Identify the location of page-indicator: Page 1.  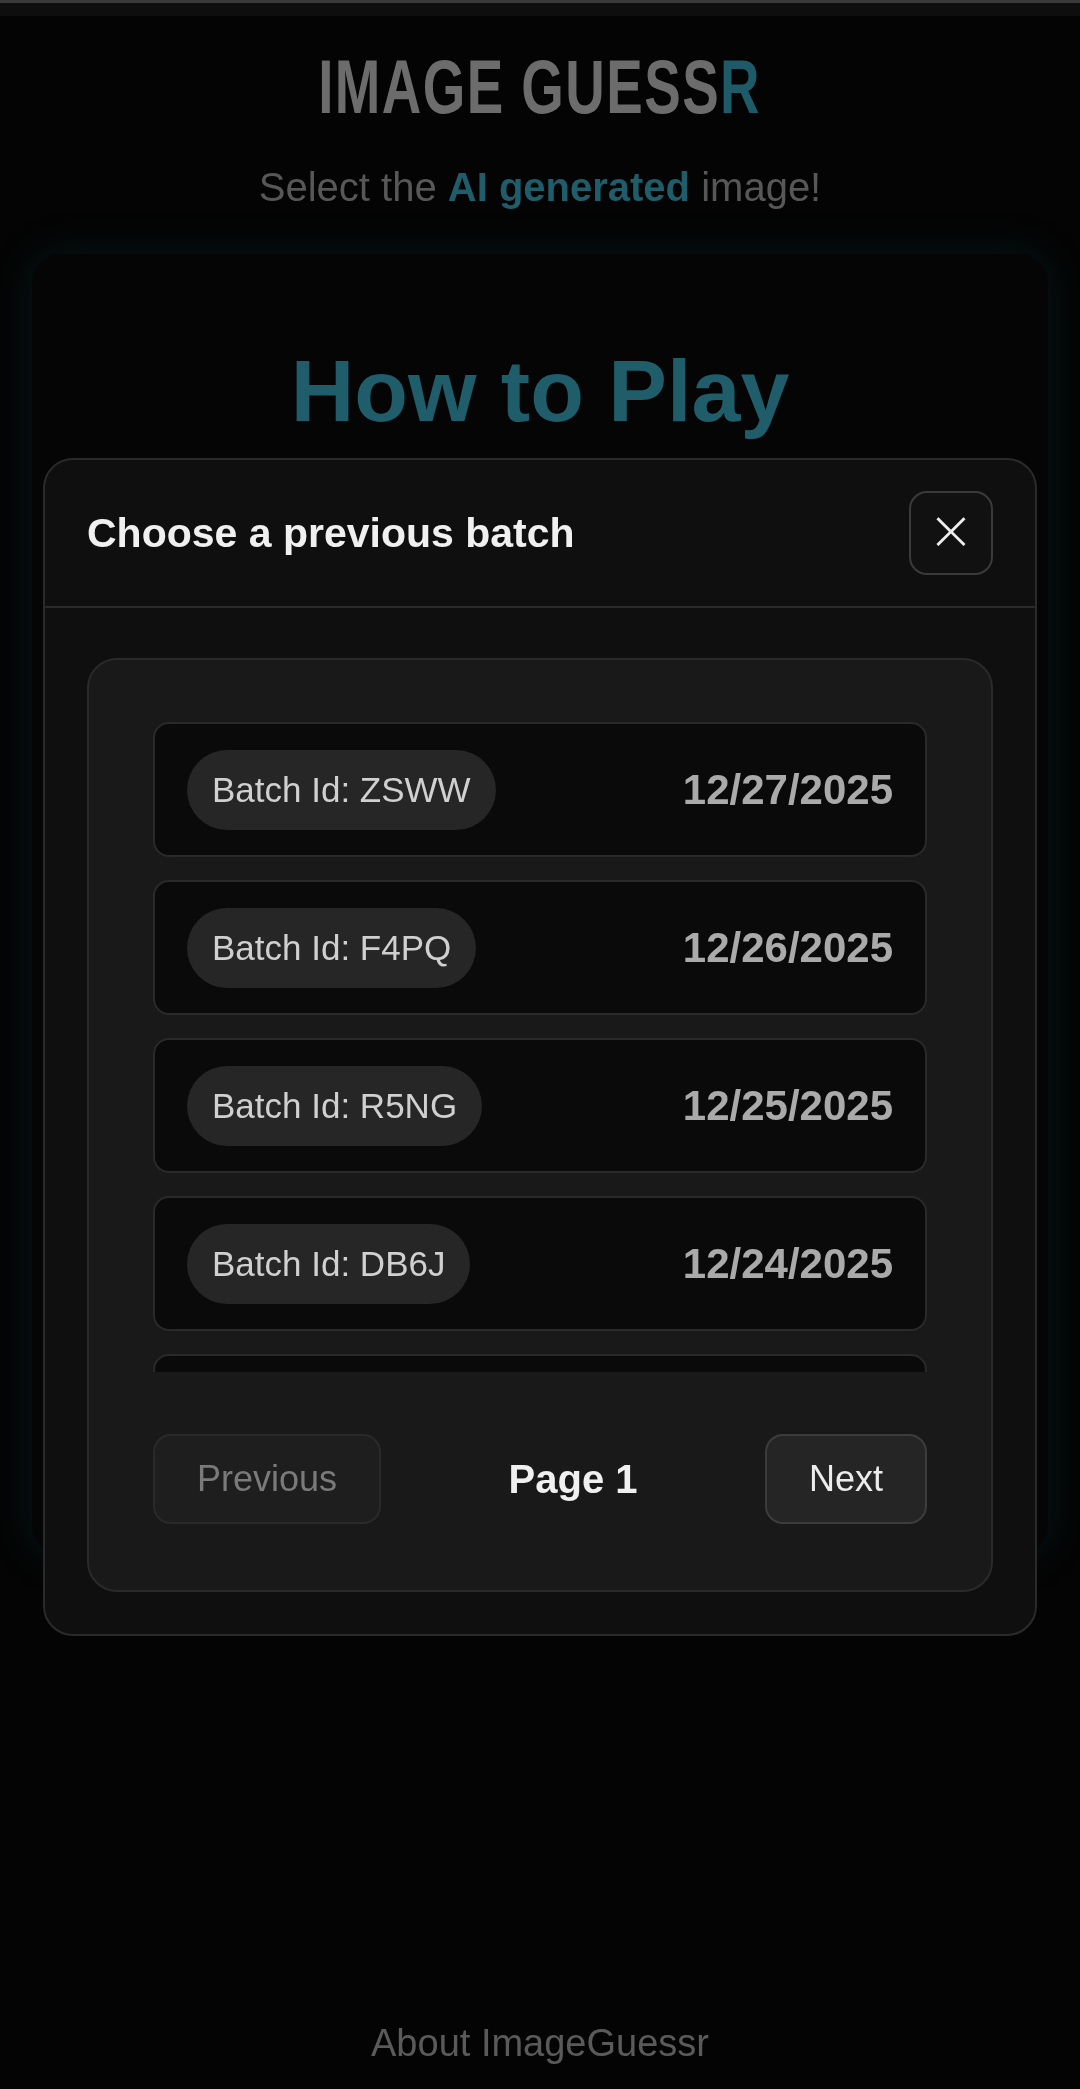
(573, 1479).